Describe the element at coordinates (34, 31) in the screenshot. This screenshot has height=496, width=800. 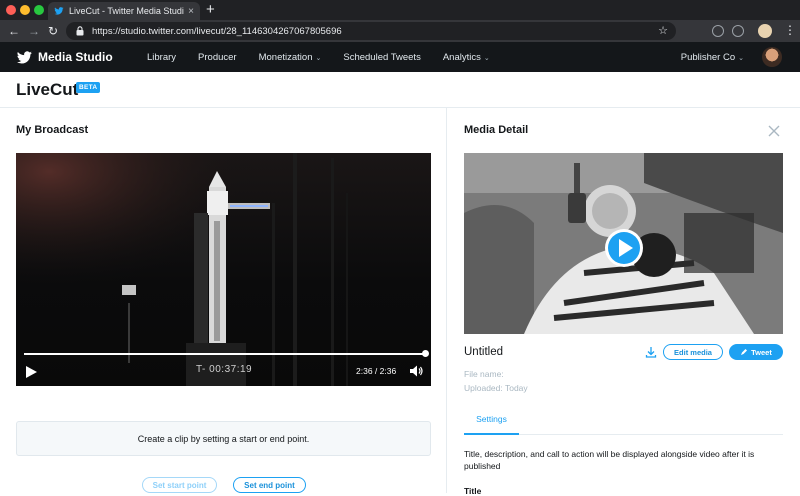
I see `forward-arrow-icon: →` at that location.